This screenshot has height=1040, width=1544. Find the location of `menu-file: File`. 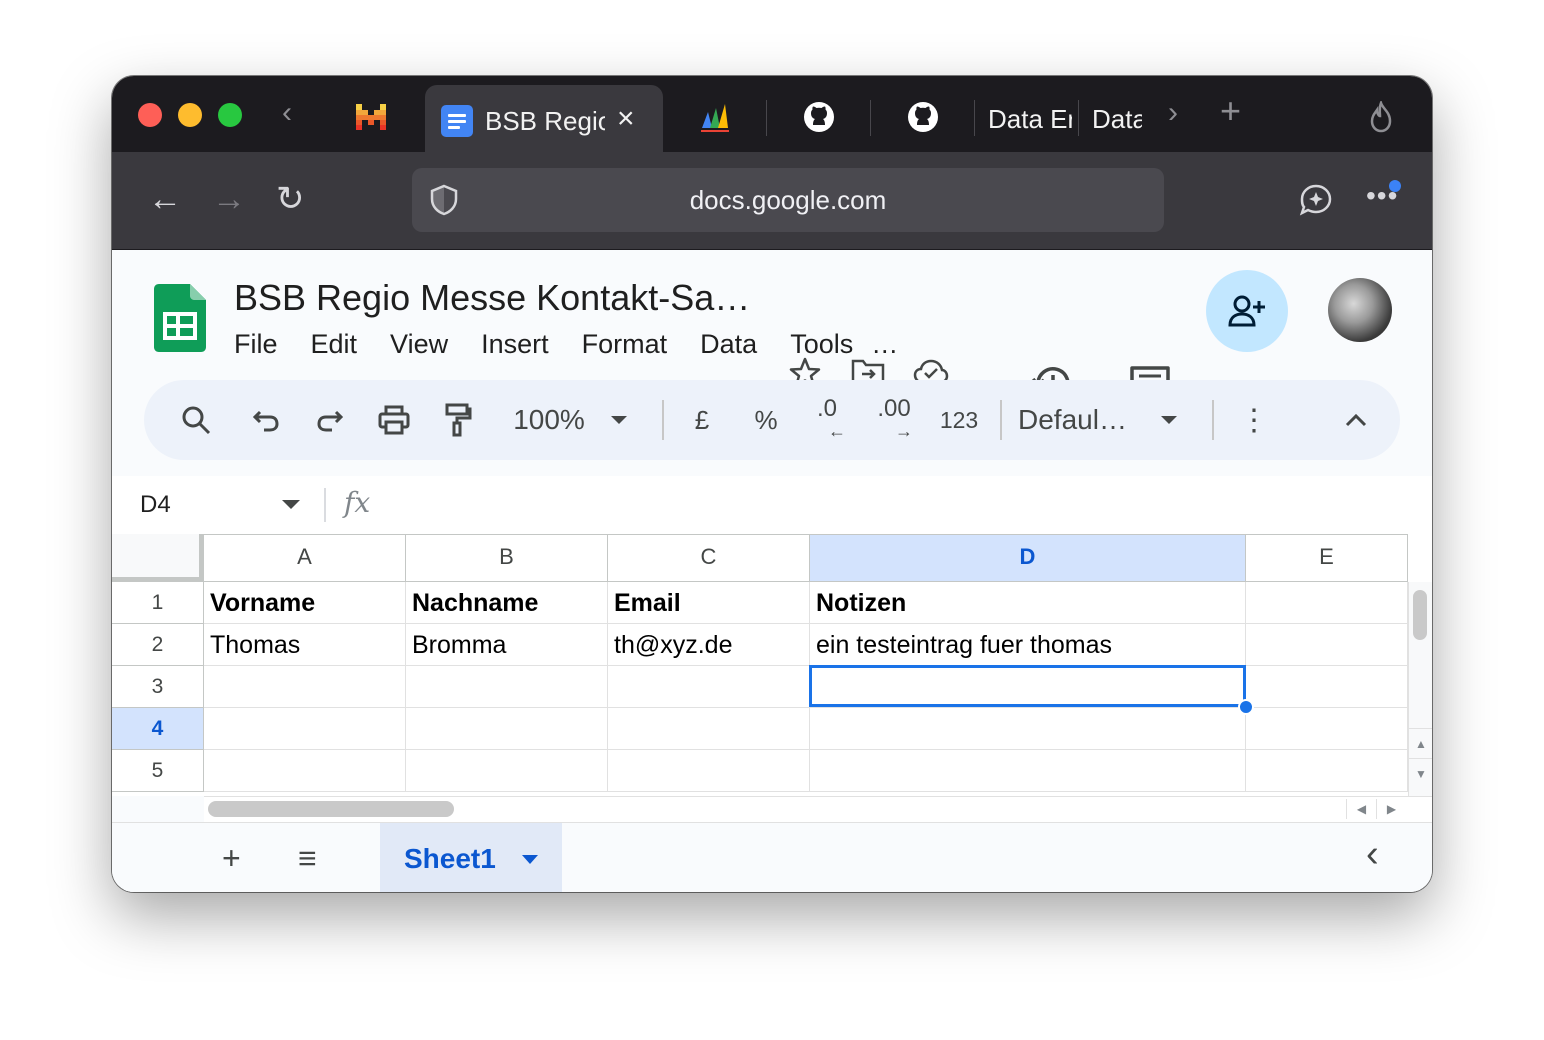

menu-file: File is located at coordinates (256, 344).